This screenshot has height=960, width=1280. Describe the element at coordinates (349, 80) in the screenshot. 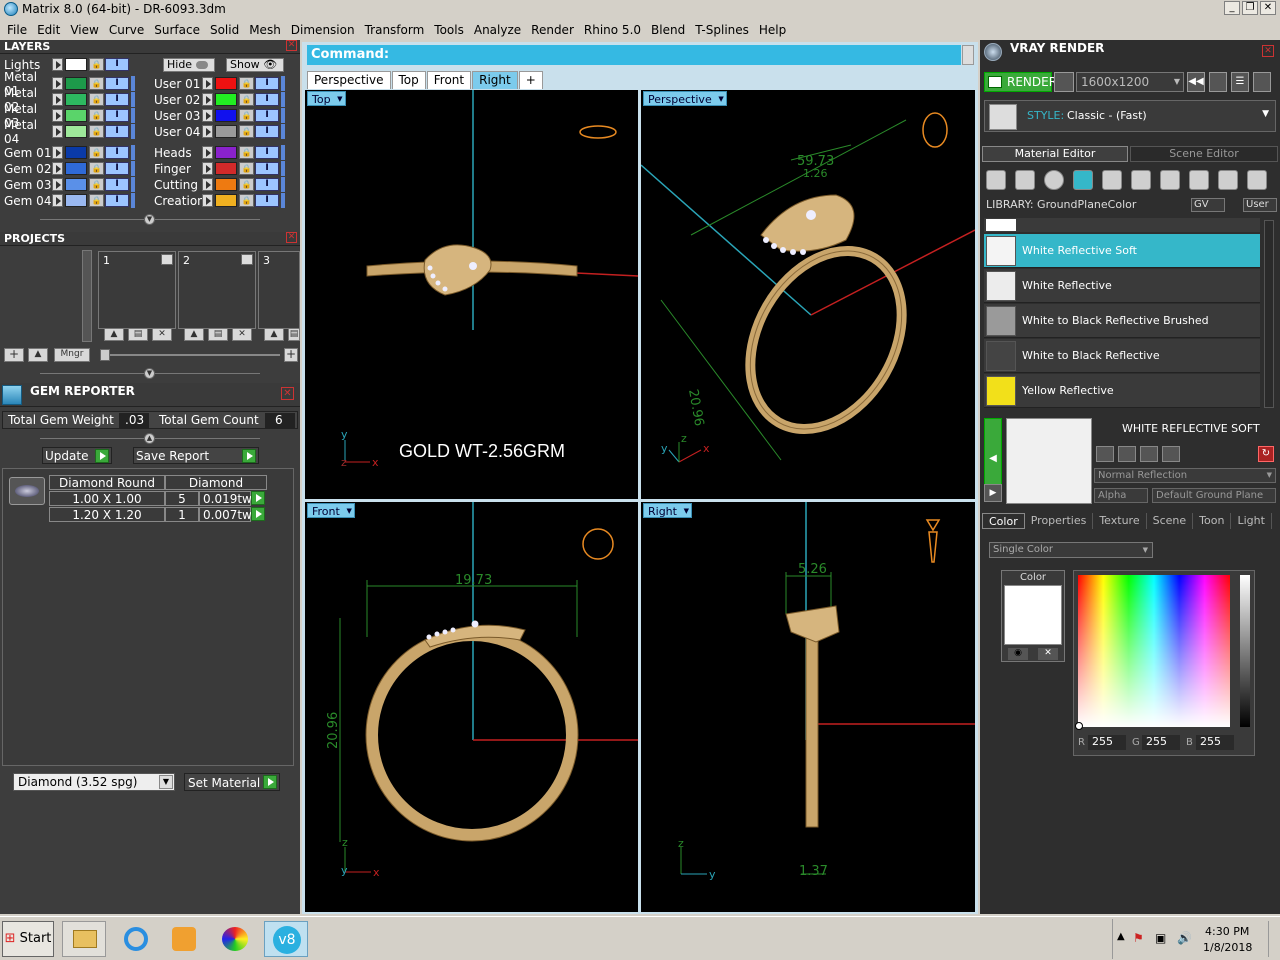

I see `tab-perspective: Perspective` at that location.